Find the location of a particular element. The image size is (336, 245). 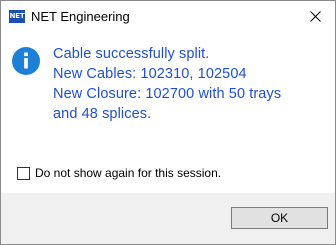

do-not-show-label: Do not show again for this session. is located at coordinates (128, 173).